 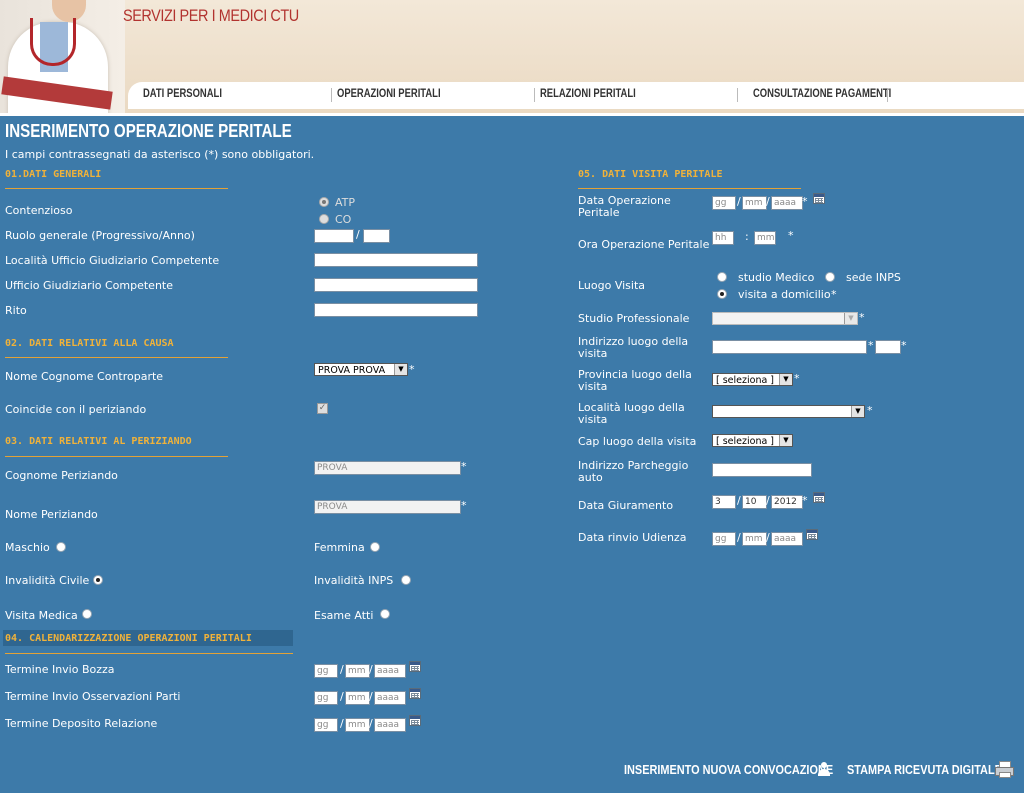 I want to click on indirizzo-visita-input, so click(x=789, y=347).